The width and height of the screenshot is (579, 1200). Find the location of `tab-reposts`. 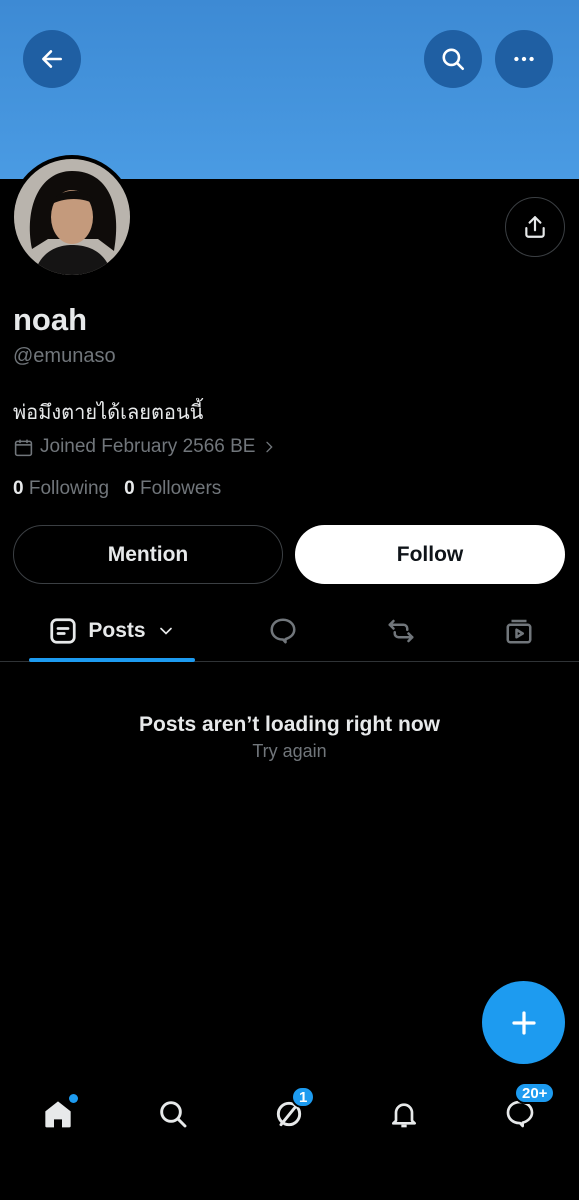

tab-reposts is located at coordinates (401, 630).